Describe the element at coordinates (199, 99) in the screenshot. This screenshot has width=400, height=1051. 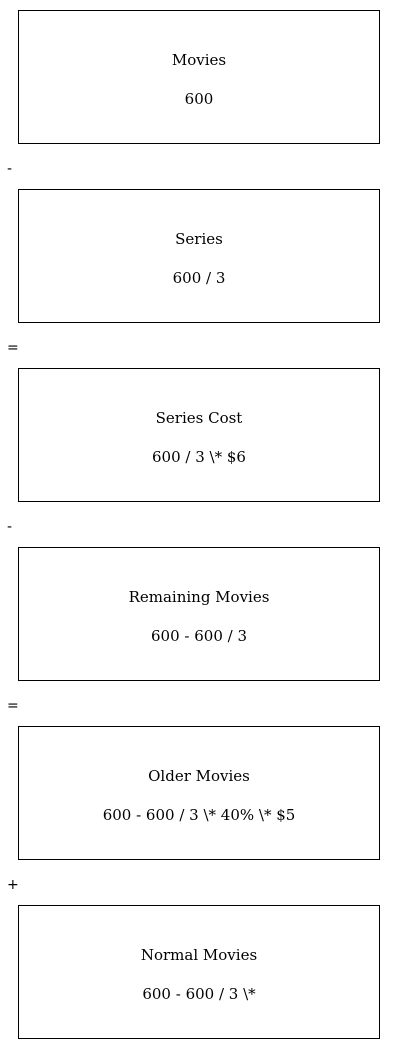
I see `box-value: 600` at that location.